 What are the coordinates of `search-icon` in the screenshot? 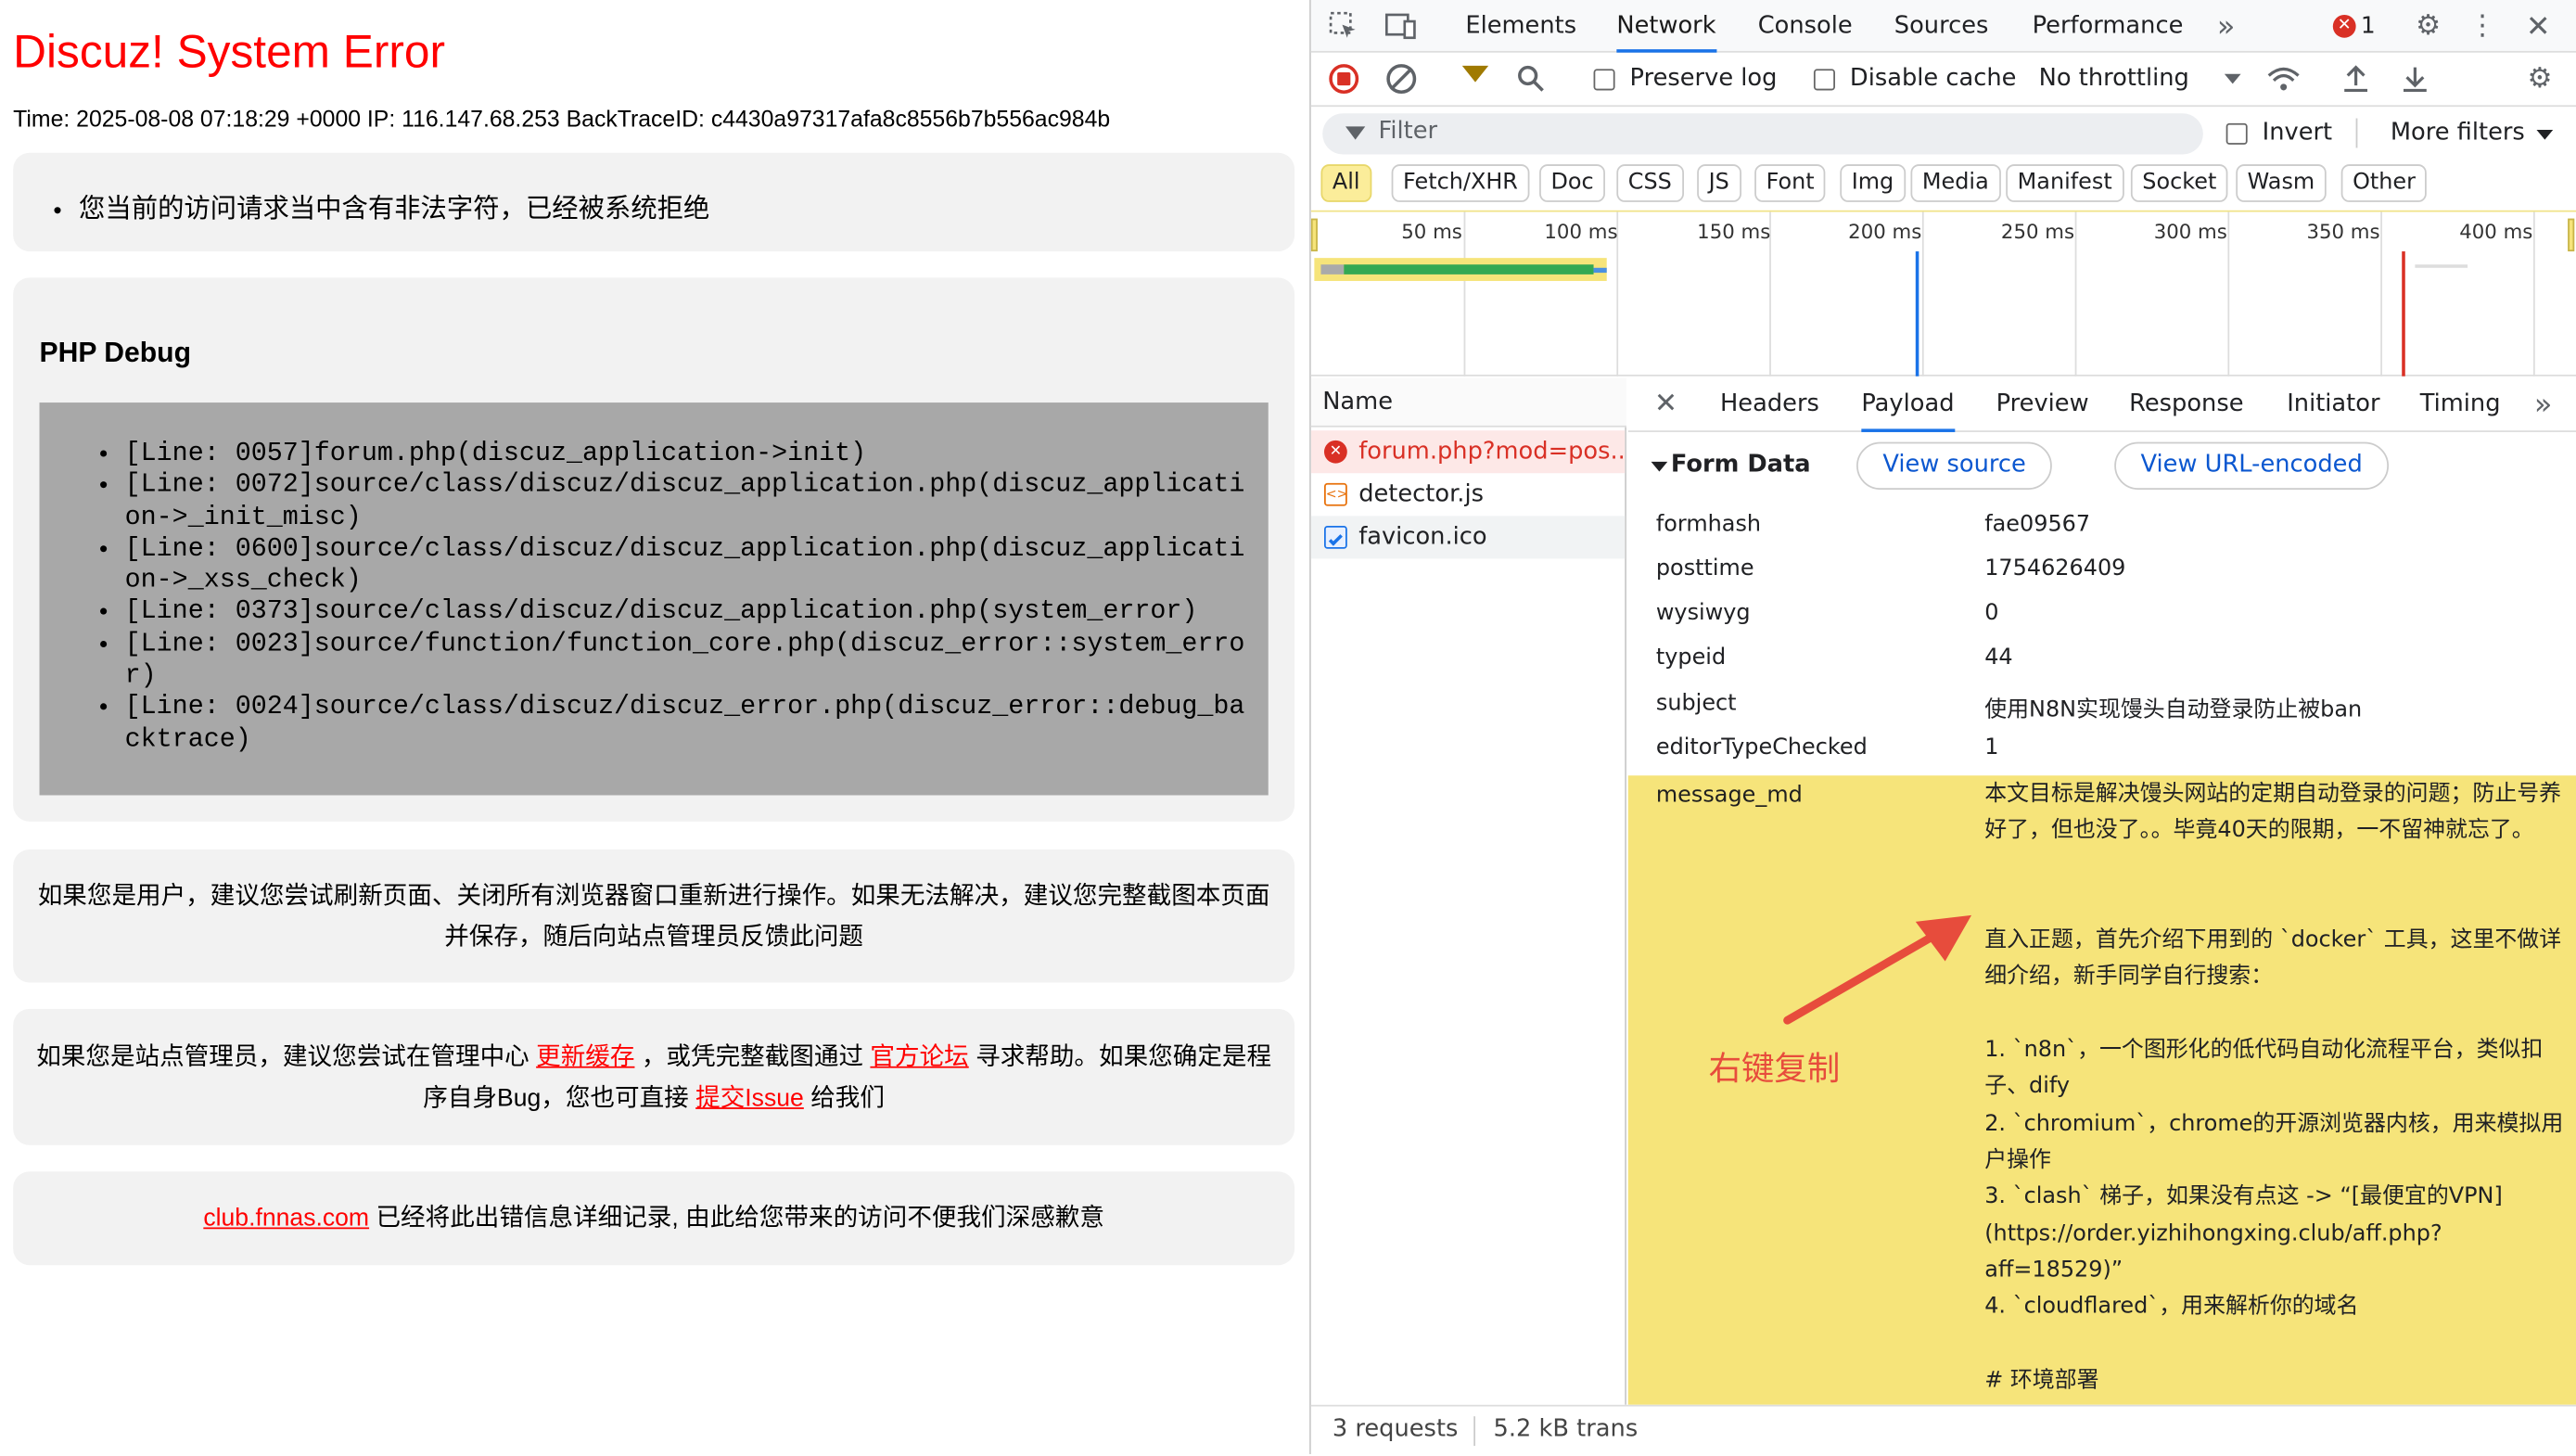 It's located at (1531, 78).